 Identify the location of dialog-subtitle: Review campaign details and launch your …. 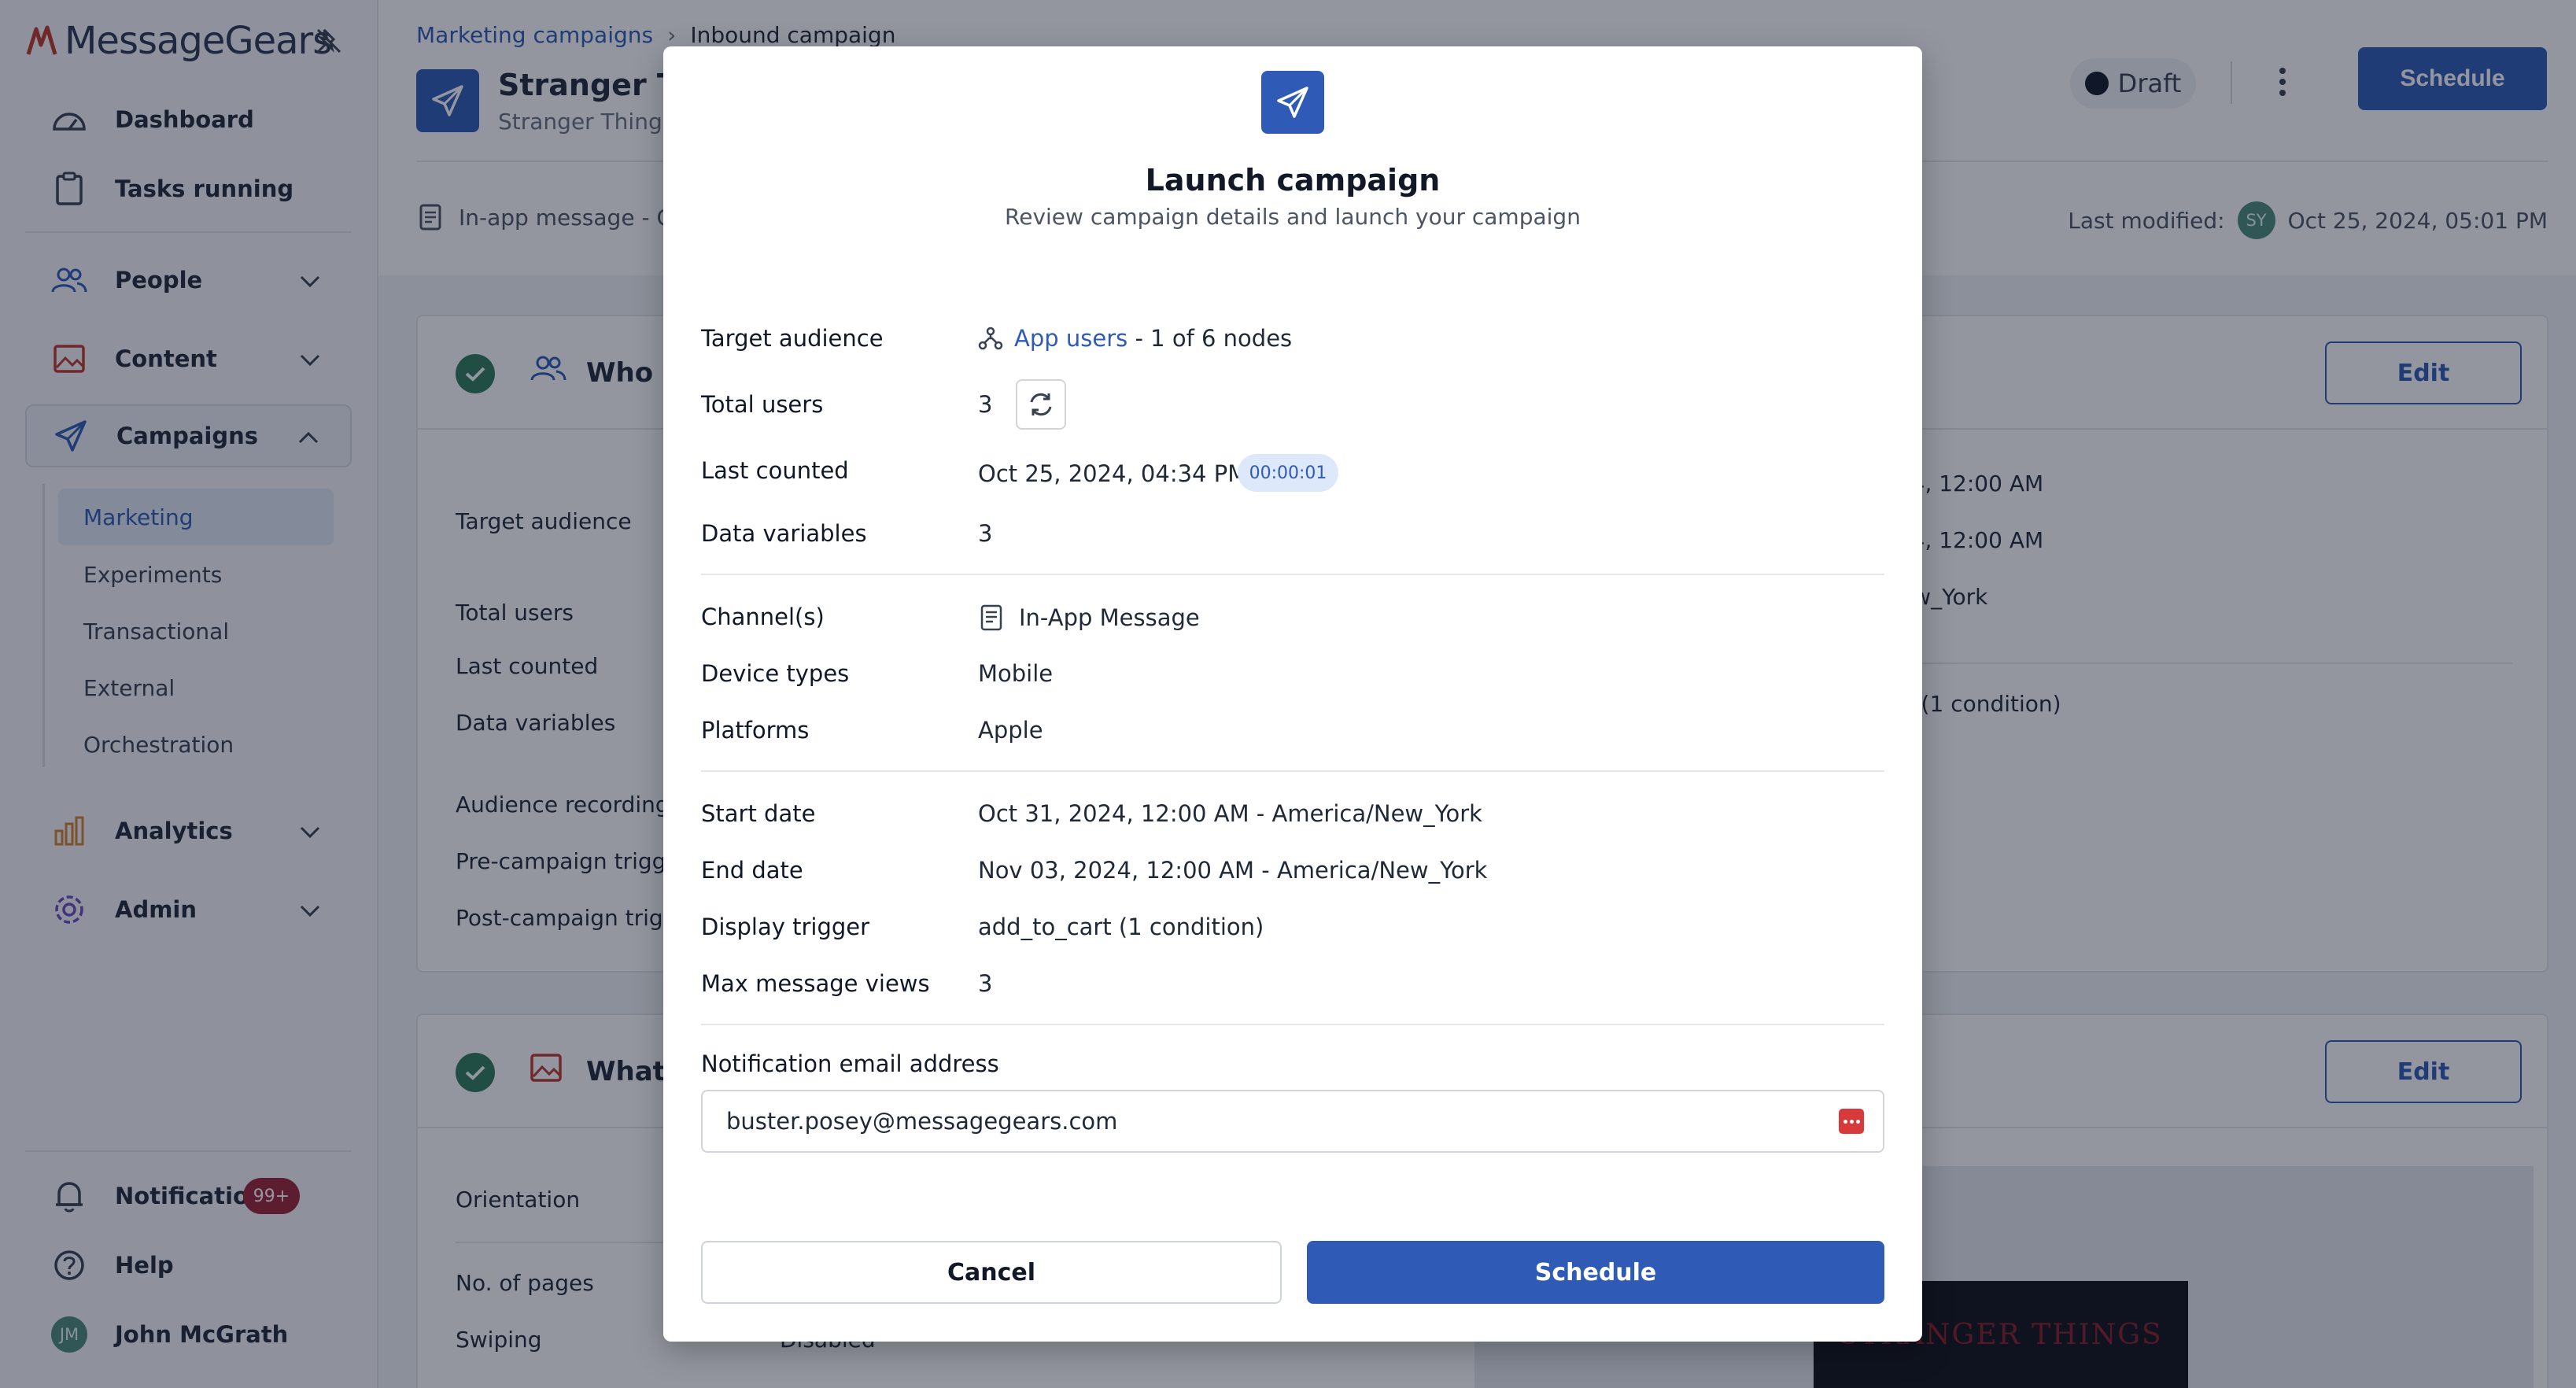
(1293, 217).